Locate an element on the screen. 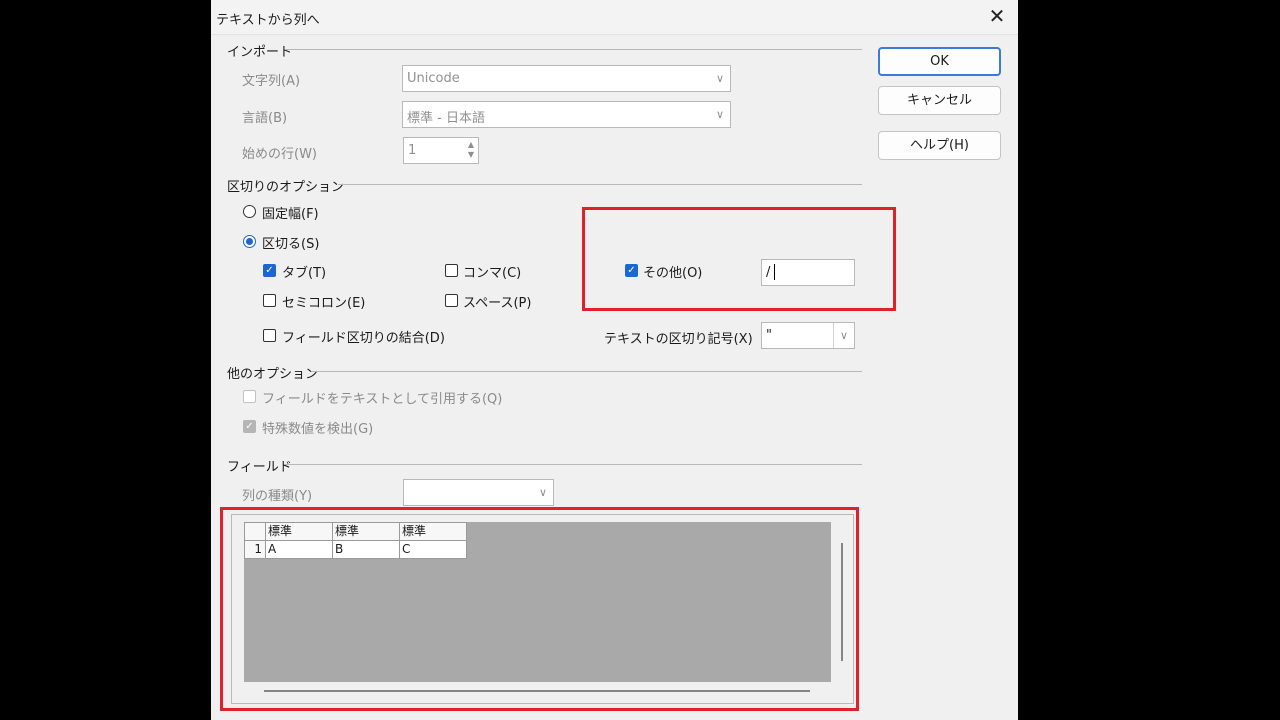 This screenshot has height=720, width=1280. import-section-title: インポート is located at coordinates (260, 52).